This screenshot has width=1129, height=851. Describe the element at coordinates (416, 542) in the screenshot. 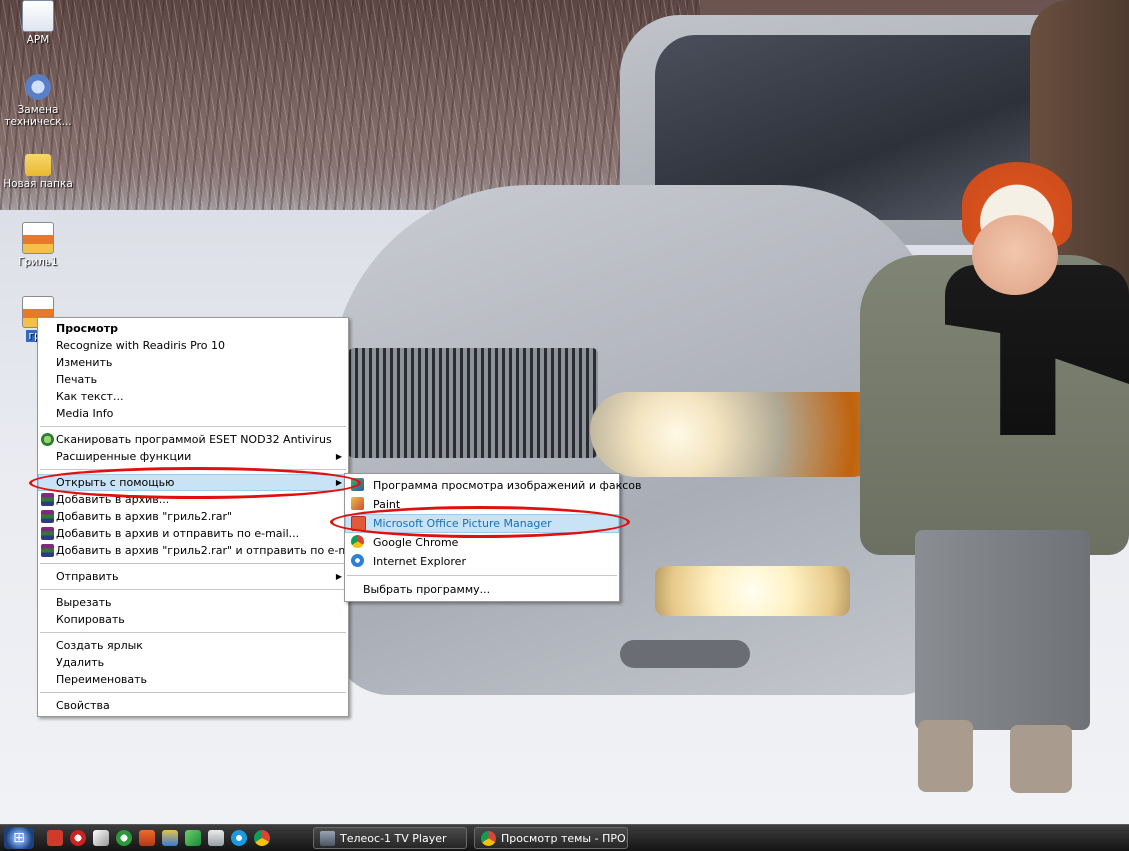

I see `menu-item-label: Google Chrome` at that location.